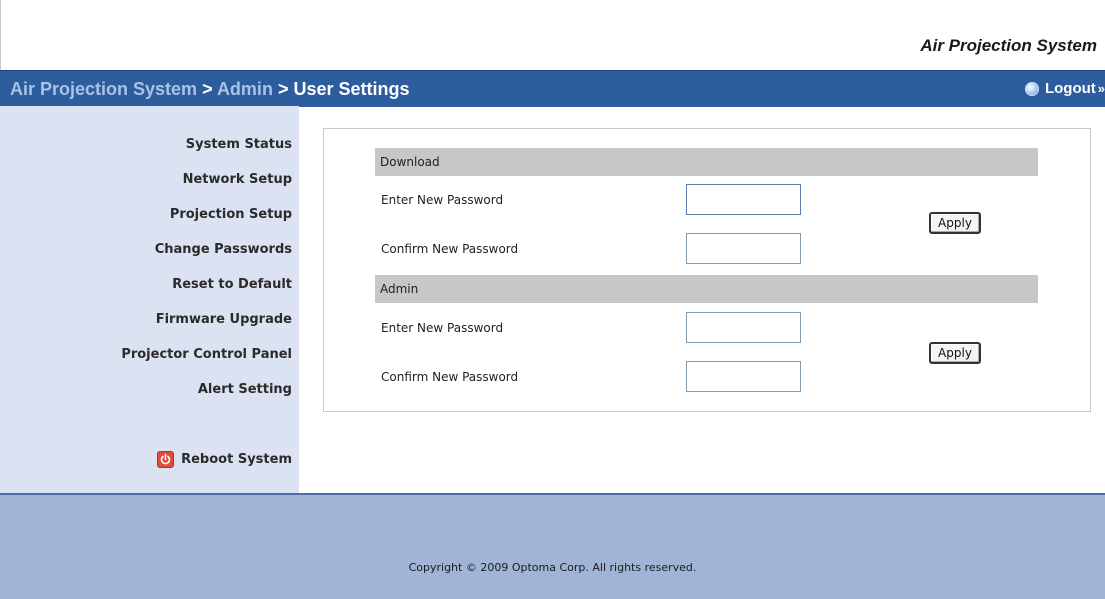  What do you see at coordinates (206, 259) in the screenshot?
I see `sidebar-item-change-passwords: Change Passwords` at bounding box center [206, 259].